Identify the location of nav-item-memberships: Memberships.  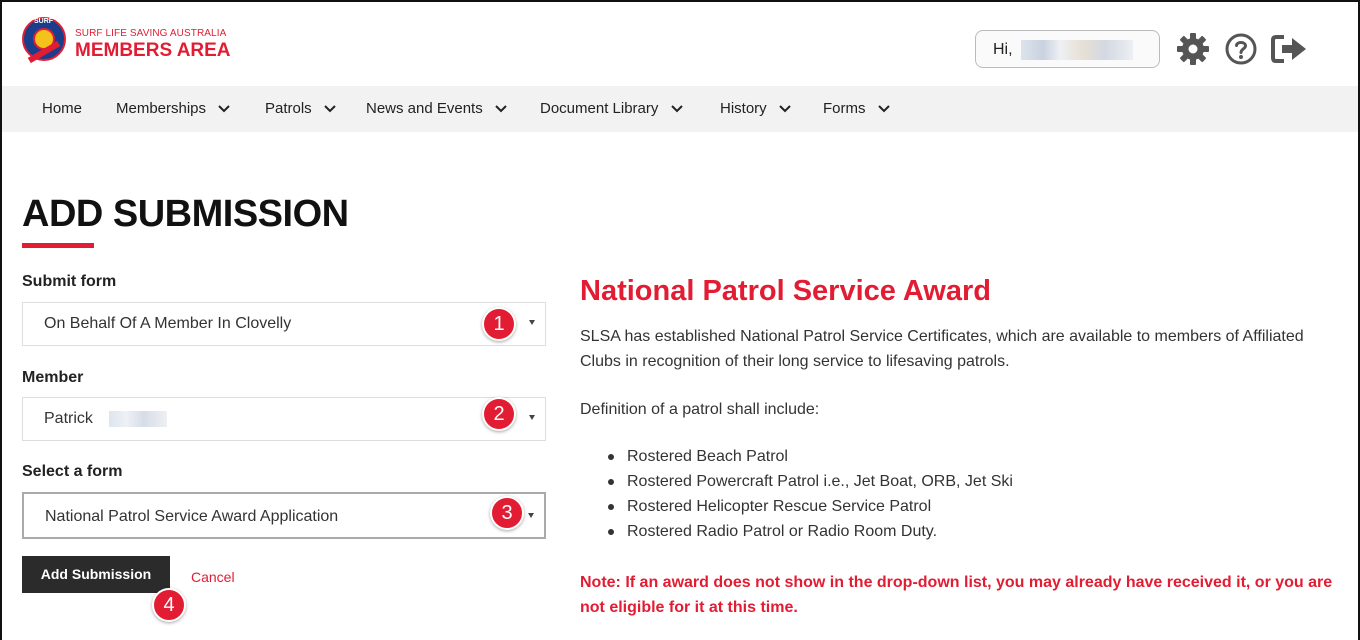
(173, 108).